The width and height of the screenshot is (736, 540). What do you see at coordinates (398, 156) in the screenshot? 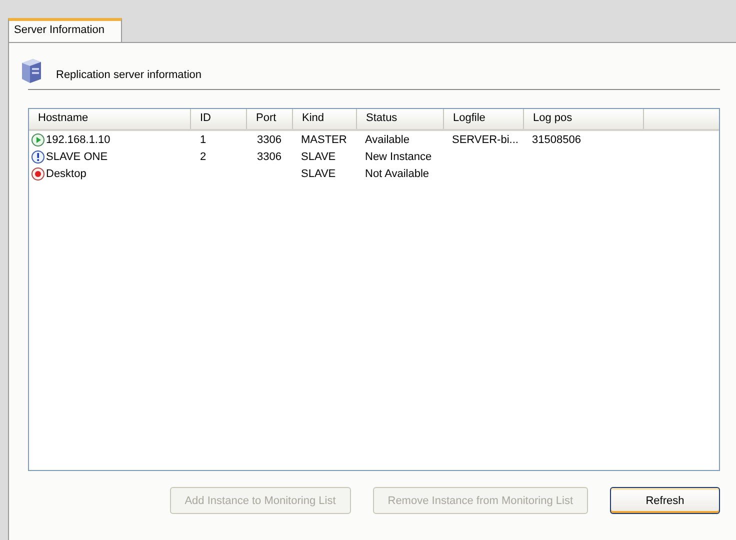
I see `table-cell: New Instance` at bounding box center [398, 156].